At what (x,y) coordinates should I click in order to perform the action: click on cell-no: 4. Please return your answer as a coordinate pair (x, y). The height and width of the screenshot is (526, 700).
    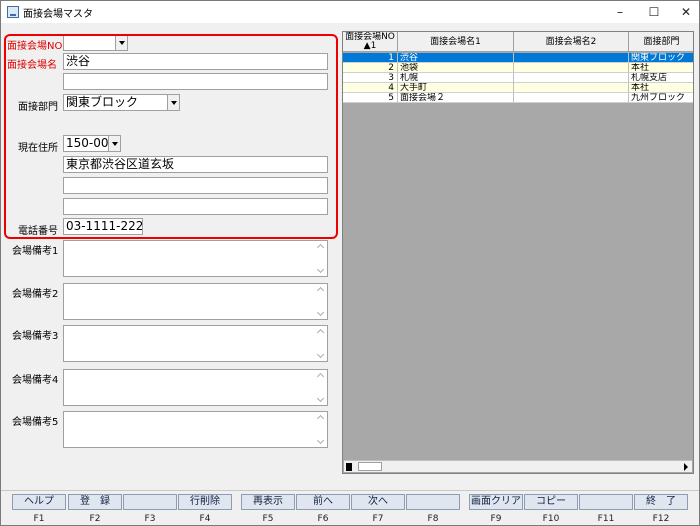
    Looking at the image, I should click on (370, 88).